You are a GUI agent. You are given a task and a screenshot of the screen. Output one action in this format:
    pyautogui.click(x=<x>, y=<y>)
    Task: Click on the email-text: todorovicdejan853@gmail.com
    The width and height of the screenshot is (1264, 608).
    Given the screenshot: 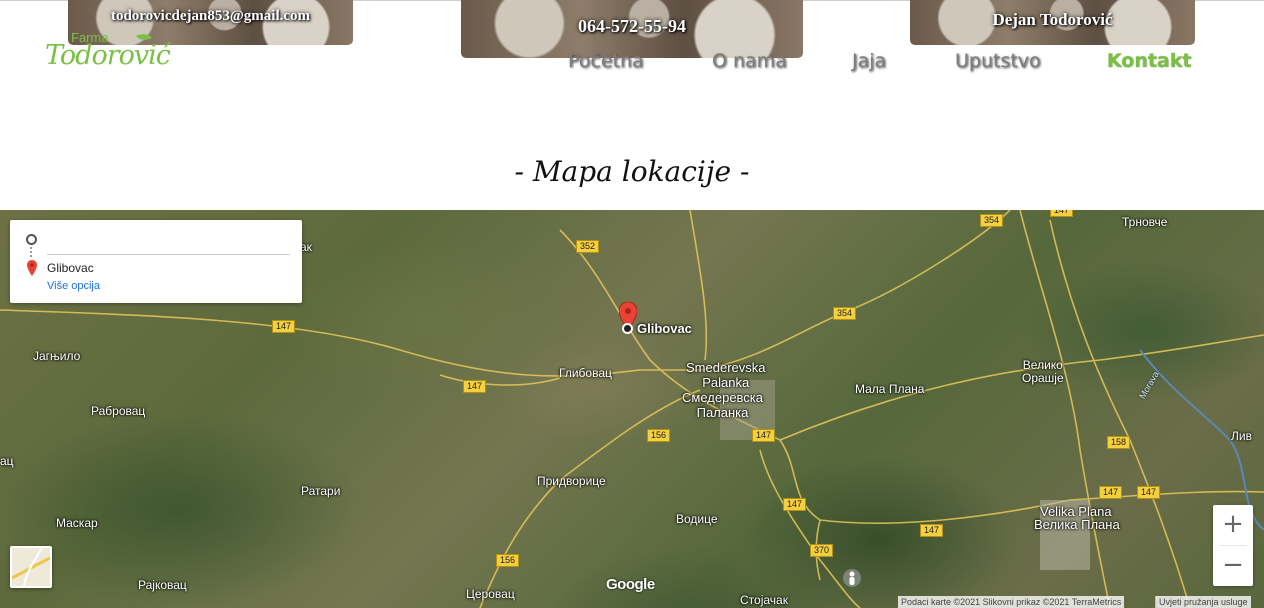 What is the action you would take?
    pyautogui.click(x=210, y=12)
    